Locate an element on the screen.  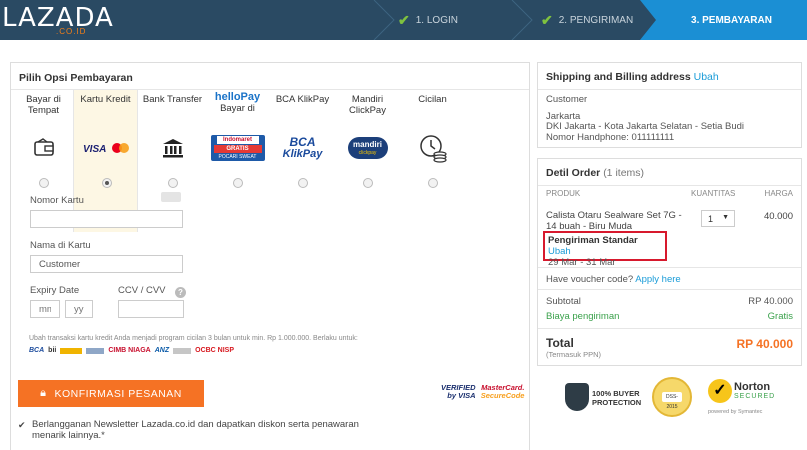
expiry-month-input is located at coordinates (45, 309).